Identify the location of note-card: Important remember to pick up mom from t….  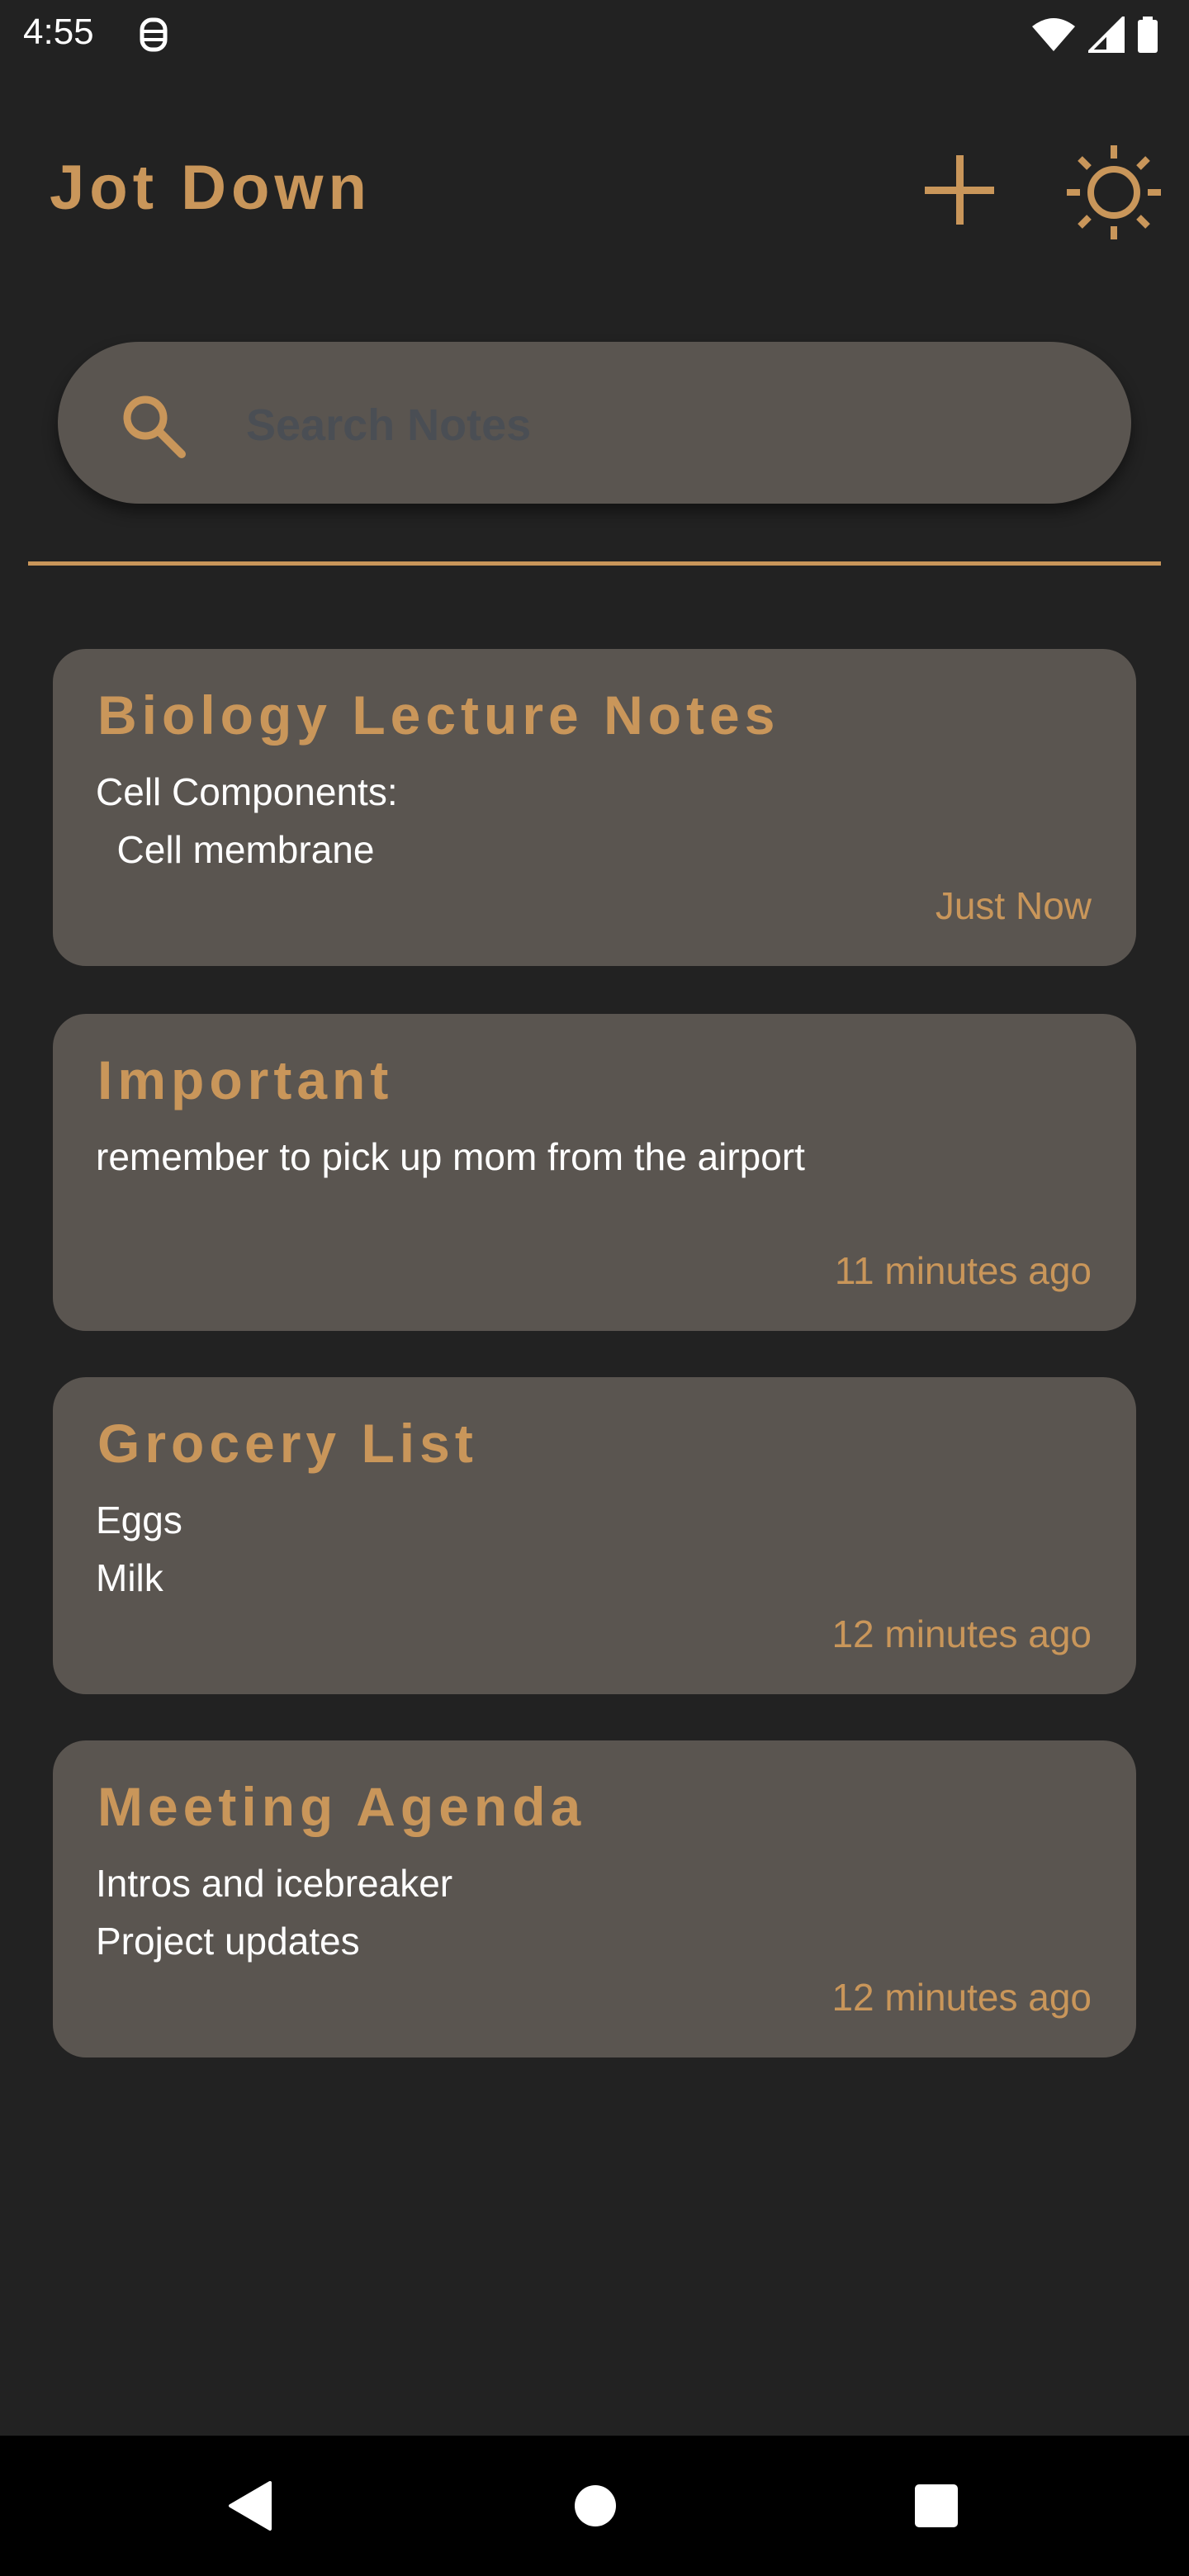
(594, 1172).